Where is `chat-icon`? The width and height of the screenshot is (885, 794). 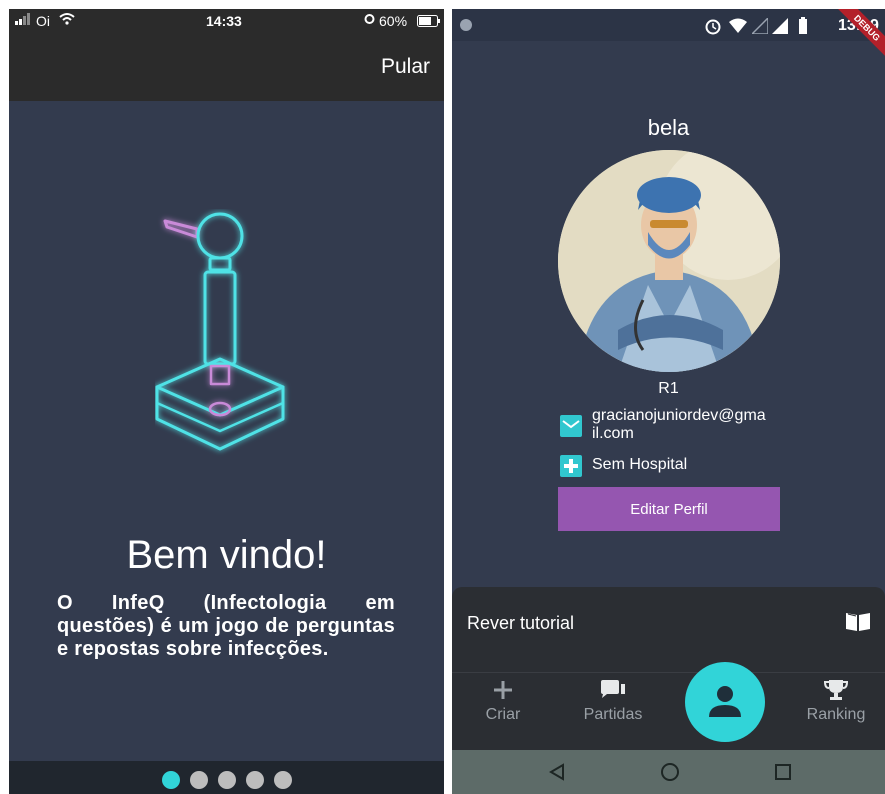
chat-icon is located at coordinates (613, 689).